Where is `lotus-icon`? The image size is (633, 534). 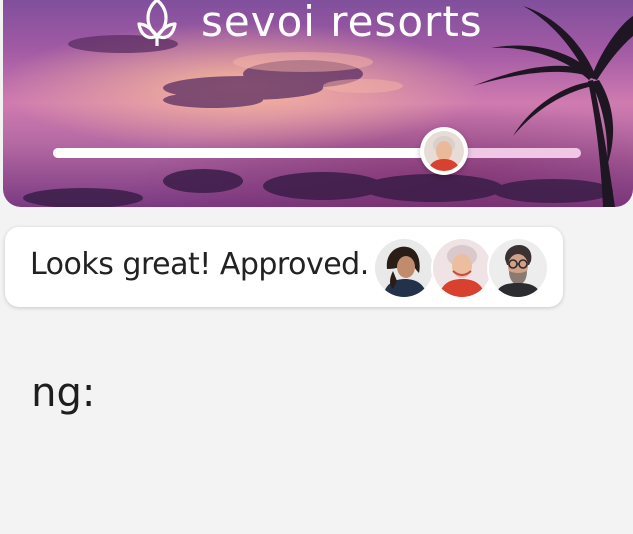 lotus-icon is located at coordinates (157, 23).